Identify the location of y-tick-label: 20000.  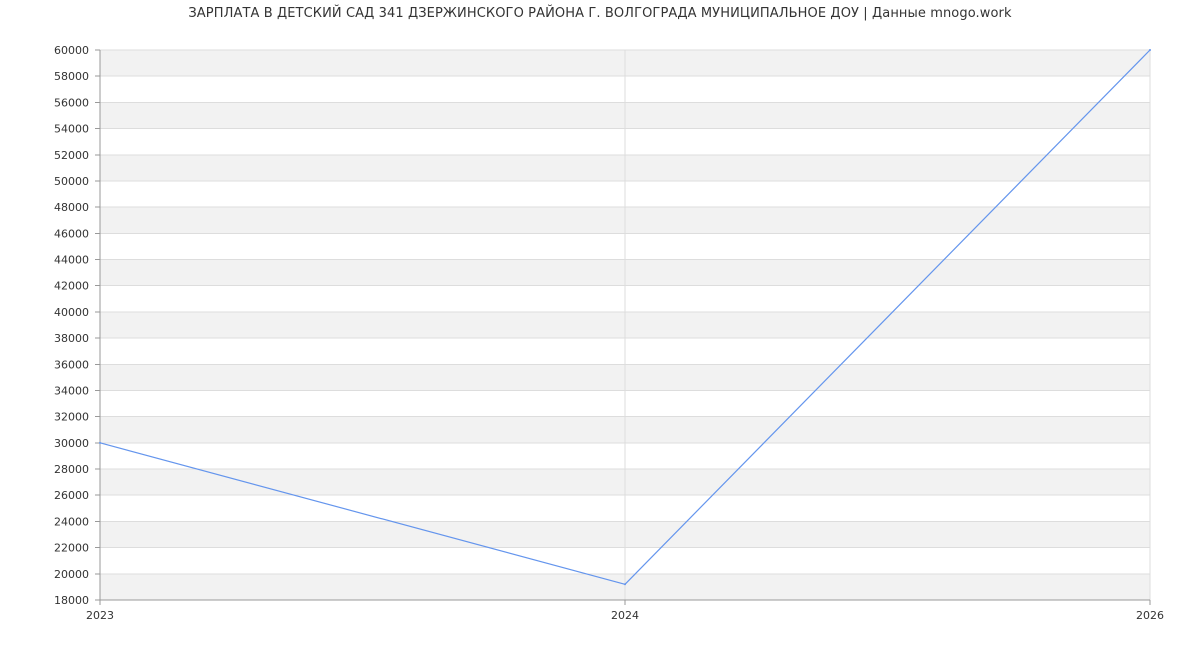
(71, 574).